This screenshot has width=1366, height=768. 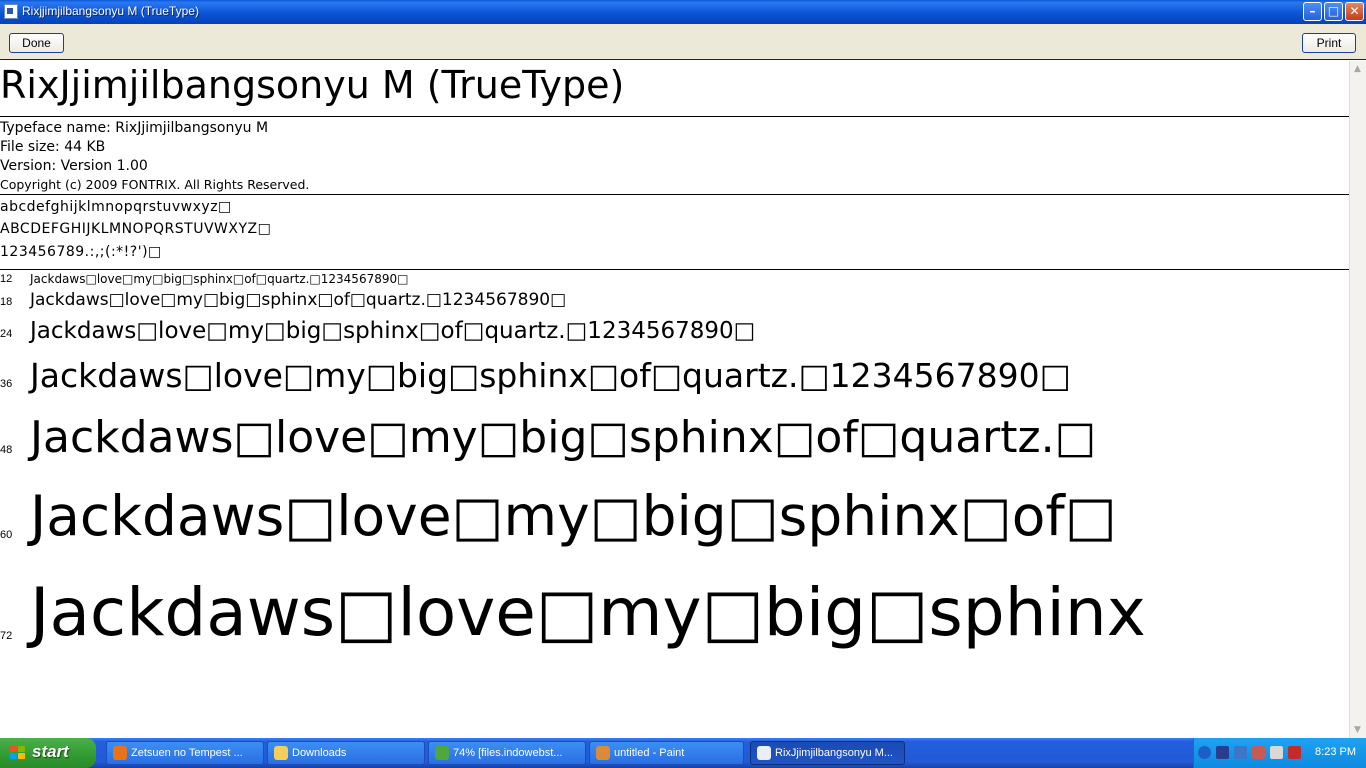 I want to click on font-heading: RixJjimjilbangsonyu M (TrueType), so click(x=312, y=85).